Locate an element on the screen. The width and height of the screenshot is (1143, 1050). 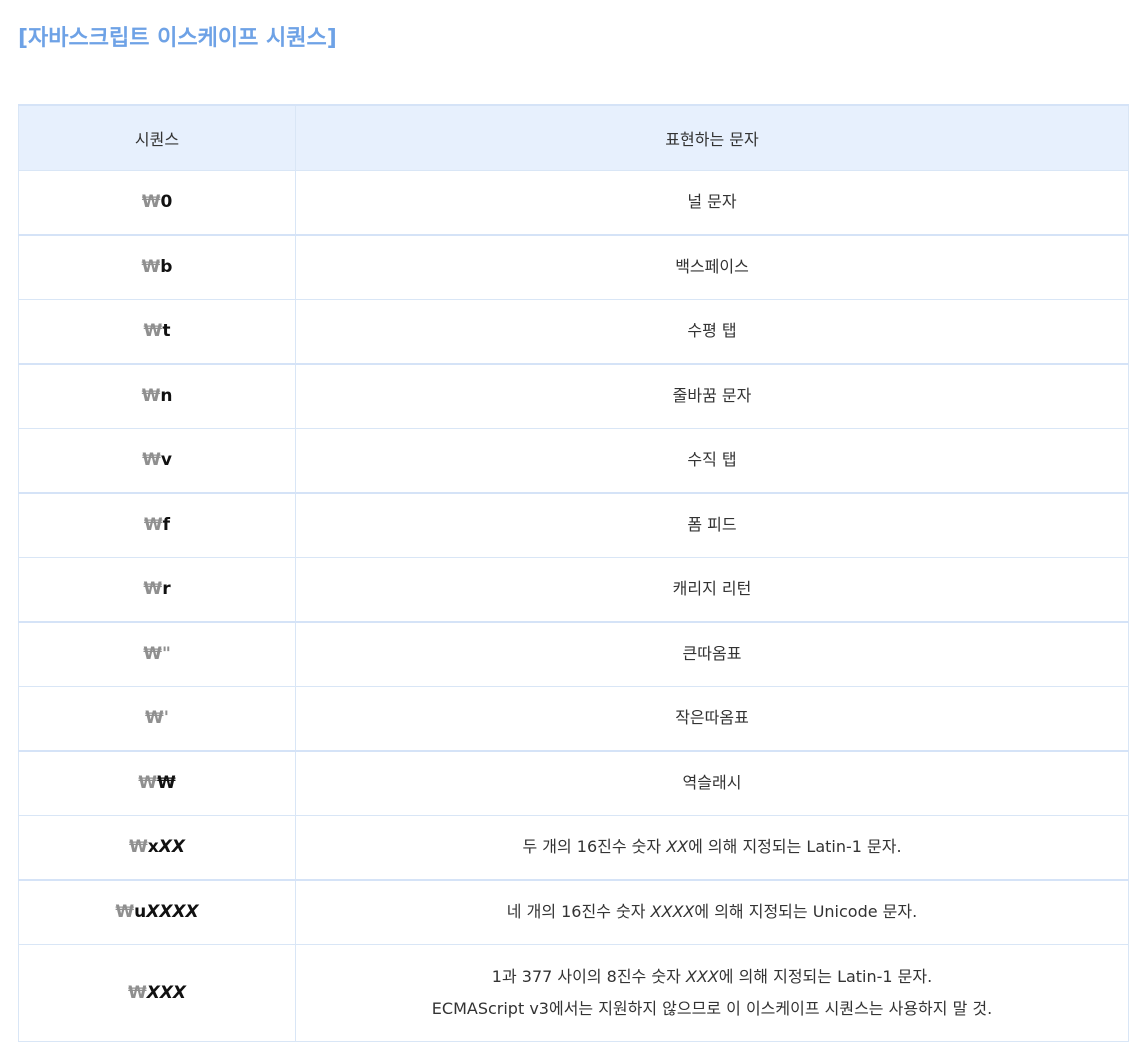
description-cell: 작은따옴표 is located at coordinates (712, 718).